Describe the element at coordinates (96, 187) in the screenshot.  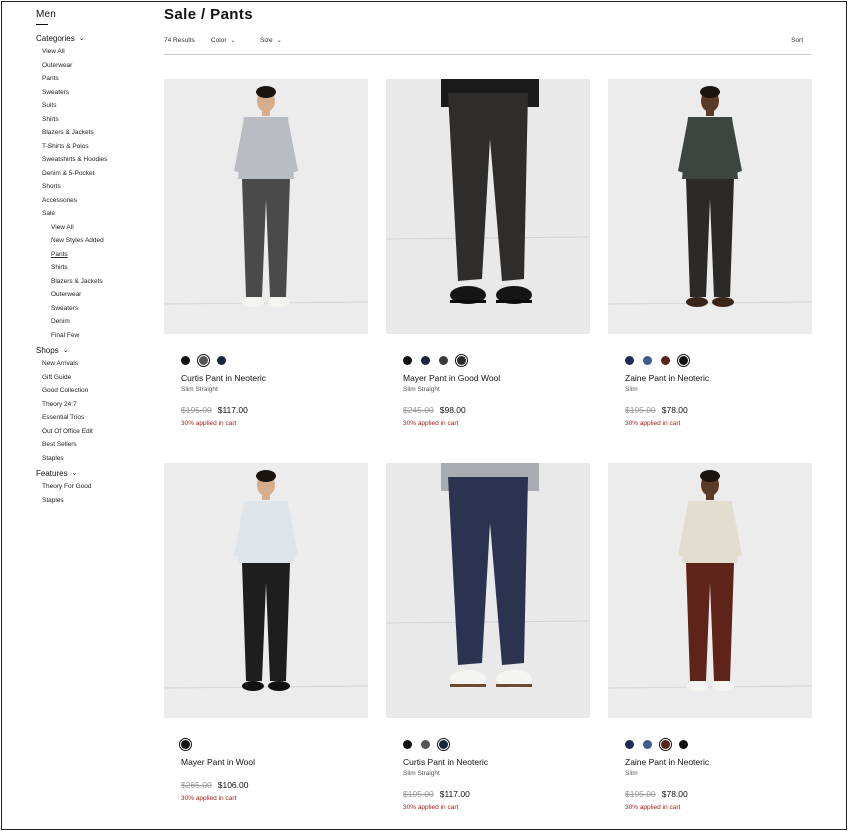
I see `sidebar-item-category: Shorts` at that location.